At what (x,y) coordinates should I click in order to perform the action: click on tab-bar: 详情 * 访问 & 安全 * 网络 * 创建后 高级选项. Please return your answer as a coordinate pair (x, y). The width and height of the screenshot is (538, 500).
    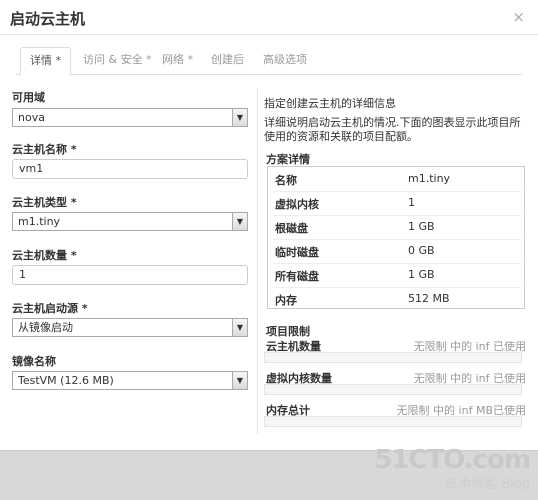
    Looking at the image, I should click on (269, 61).